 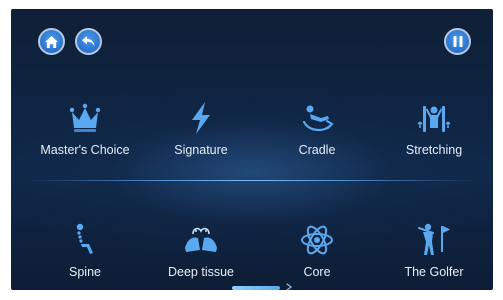 I want to click on atom-icon, so click(x=317, y=240).